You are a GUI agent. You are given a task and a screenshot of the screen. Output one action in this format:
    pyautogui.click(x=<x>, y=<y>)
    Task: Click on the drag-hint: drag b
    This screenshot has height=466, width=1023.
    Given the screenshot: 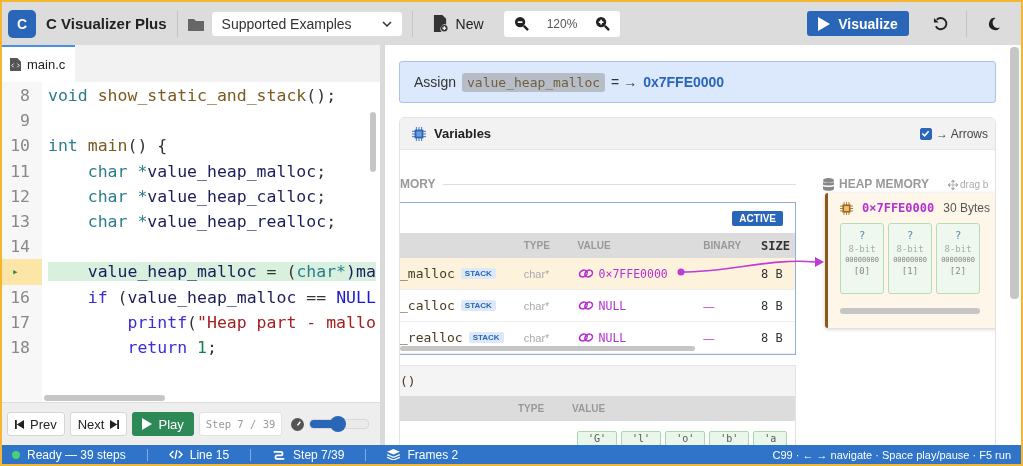 What is the action you would take?
    pyautogui.click(x=974, y=184)
    